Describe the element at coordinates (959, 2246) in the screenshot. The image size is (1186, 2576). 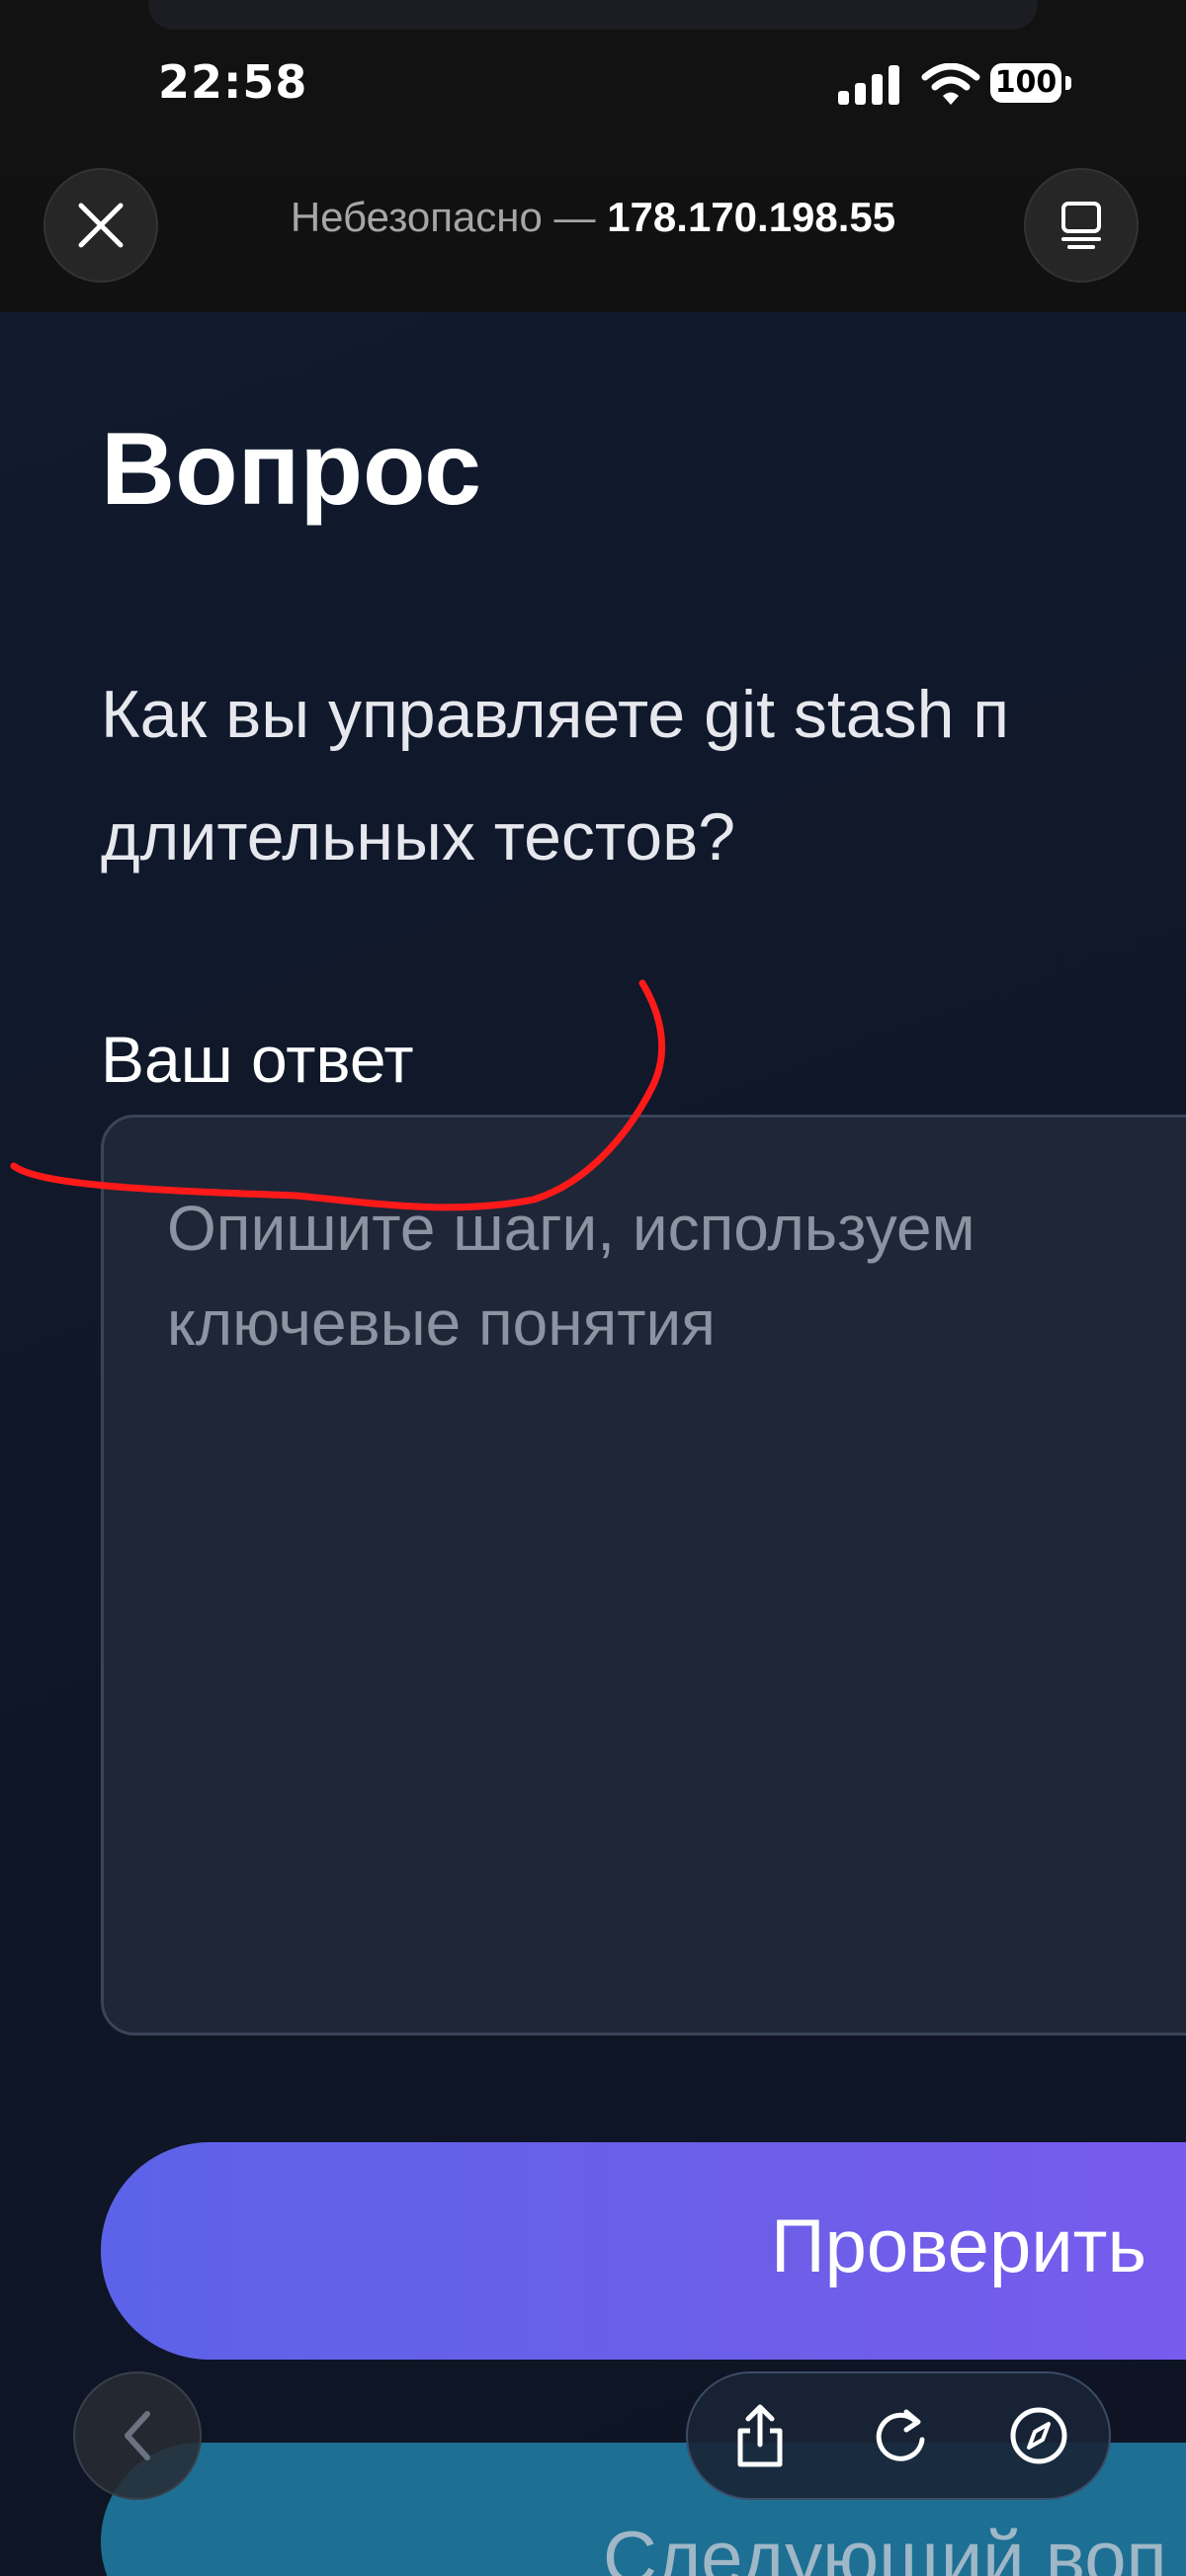
I see `check-button-label: Проверить` at that location.